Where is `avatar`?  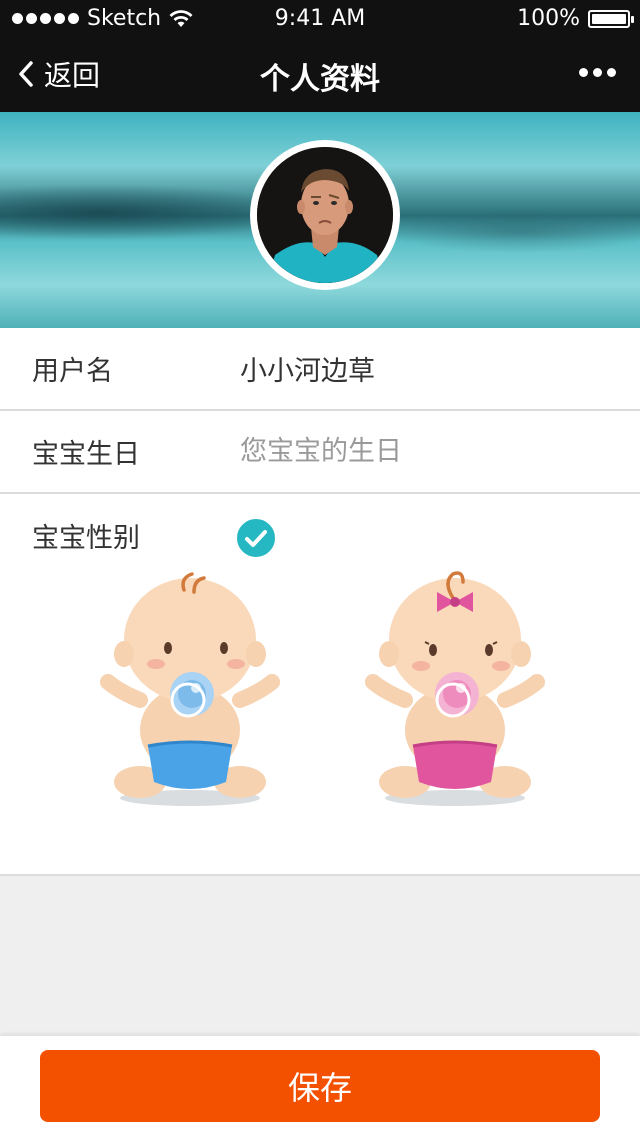 avatar is located at coordinates (325, 215).